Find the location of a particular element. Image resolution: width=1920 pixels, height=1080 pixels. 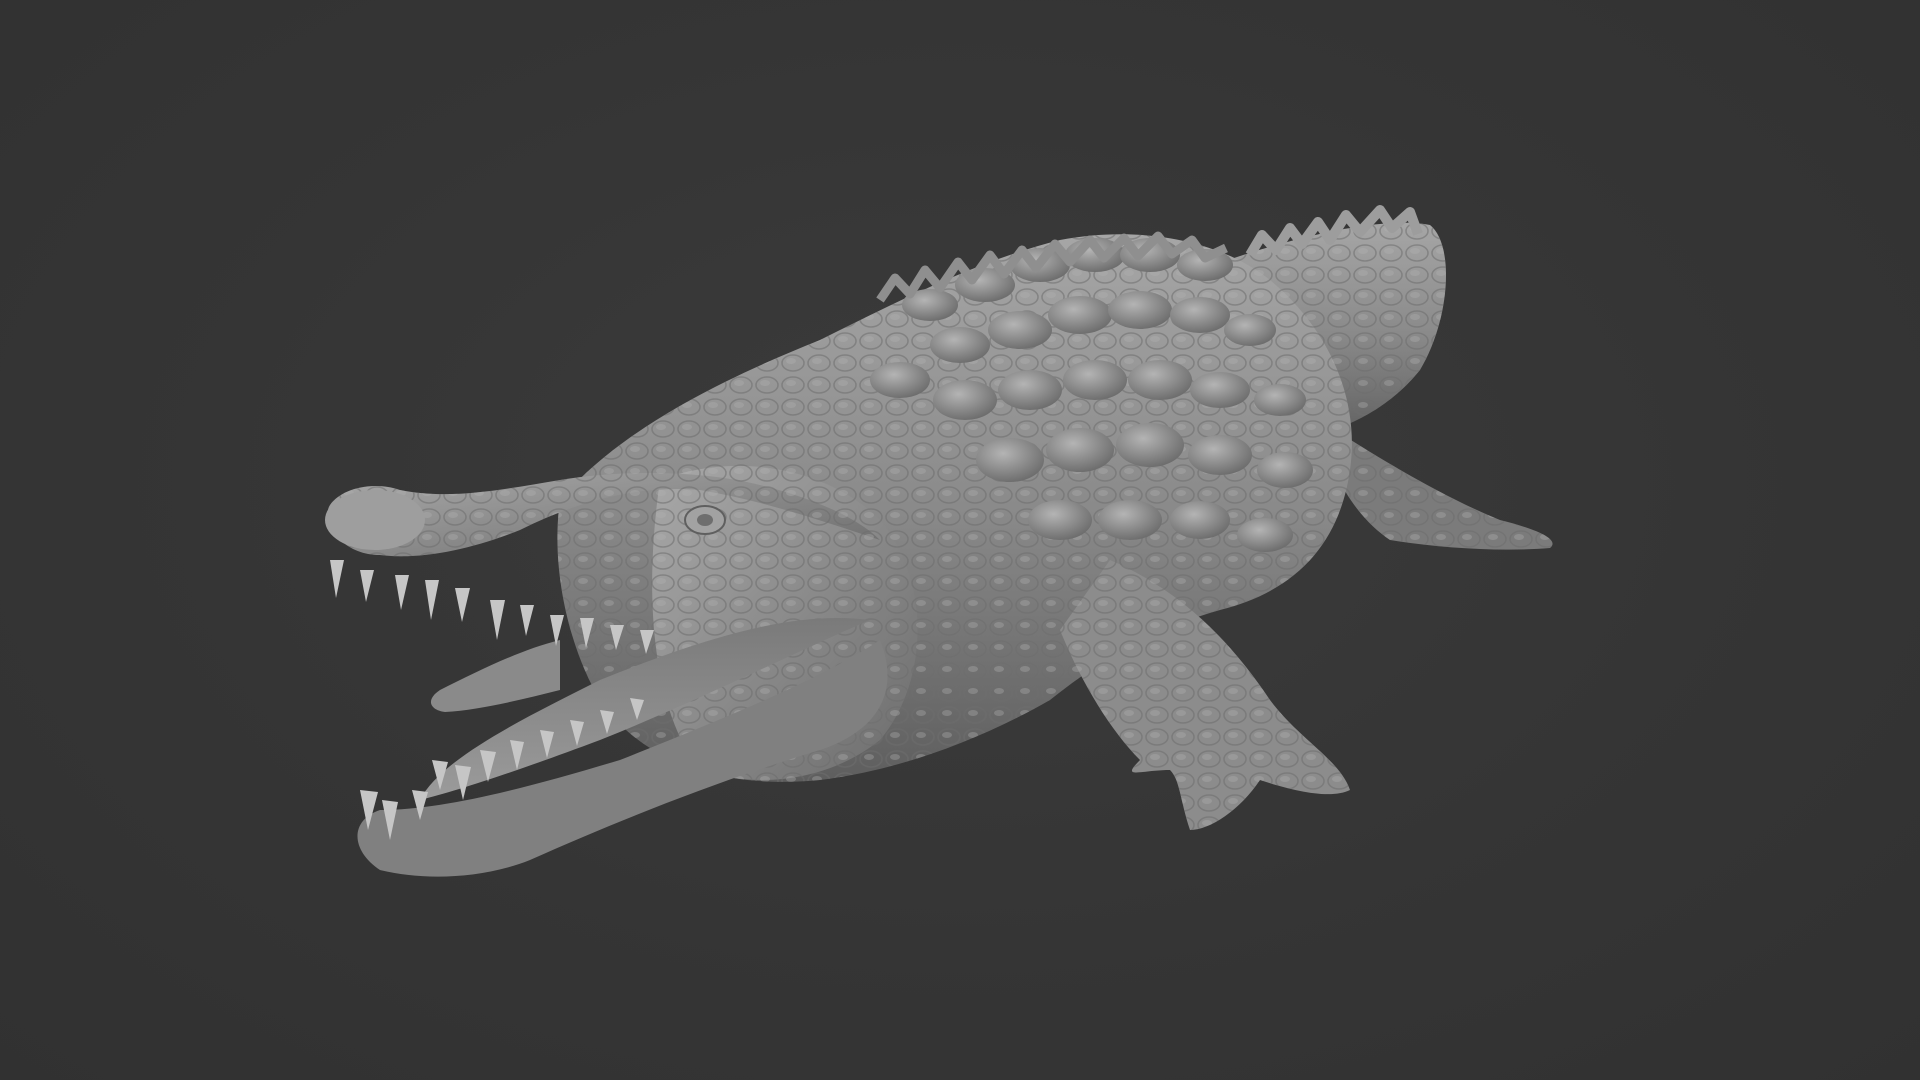

crocodile-left-front-leg is located at coordinates (495, 676).